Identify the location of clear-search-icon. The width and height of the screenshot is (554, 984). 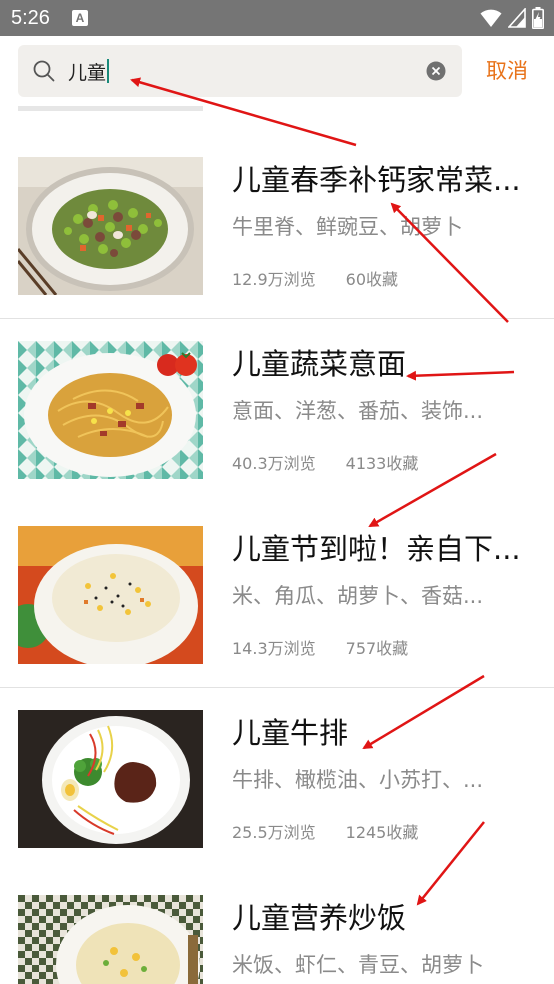
(436, 71).